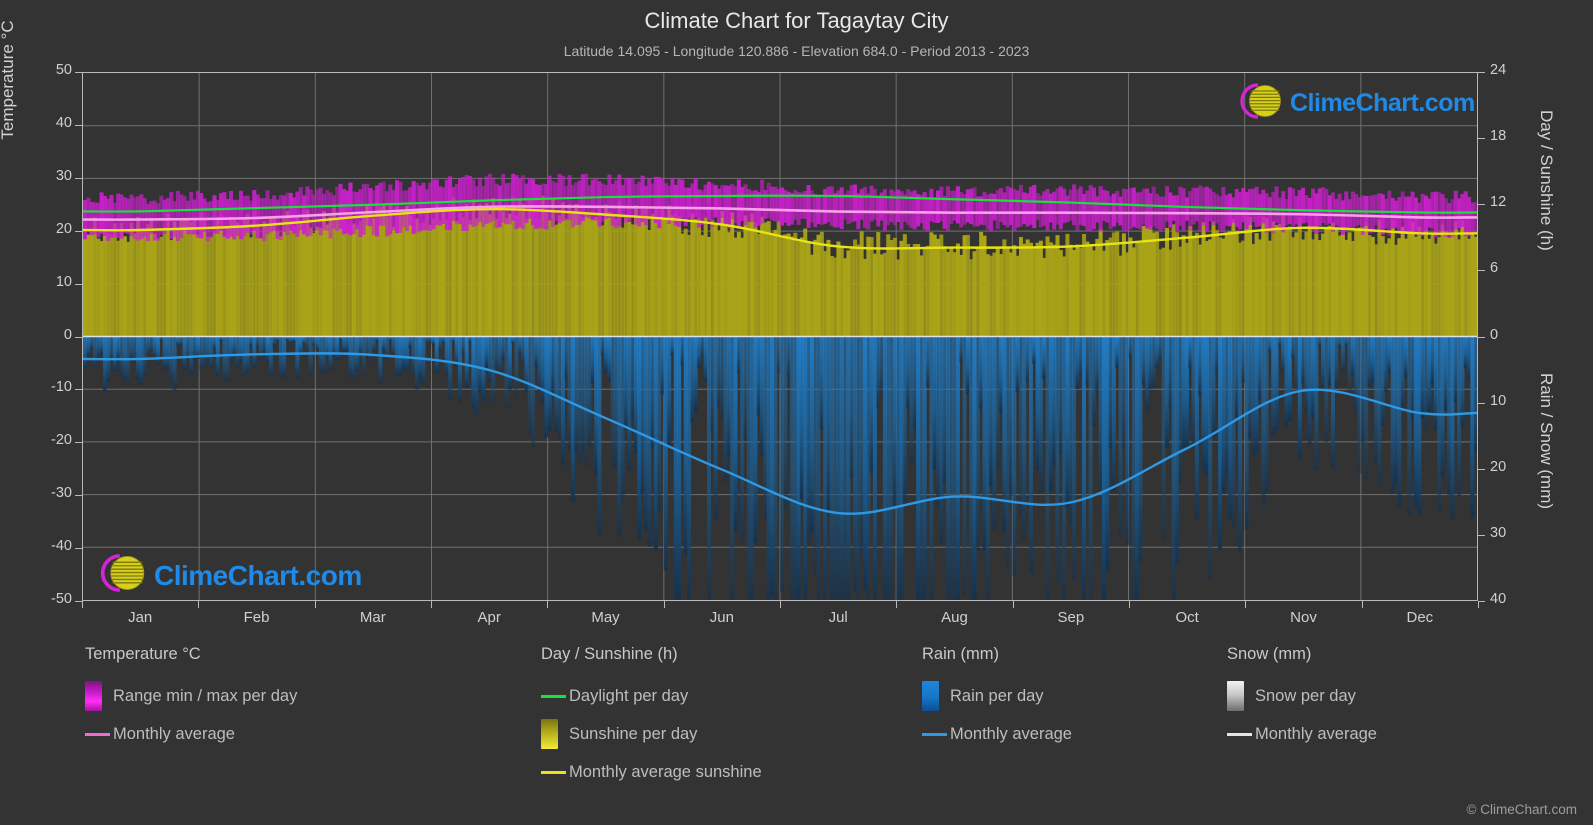 The width and height of the screenshot is (1593, 825). I want to click on x-axis-tick-sep: Sep, so click(1071, 617).